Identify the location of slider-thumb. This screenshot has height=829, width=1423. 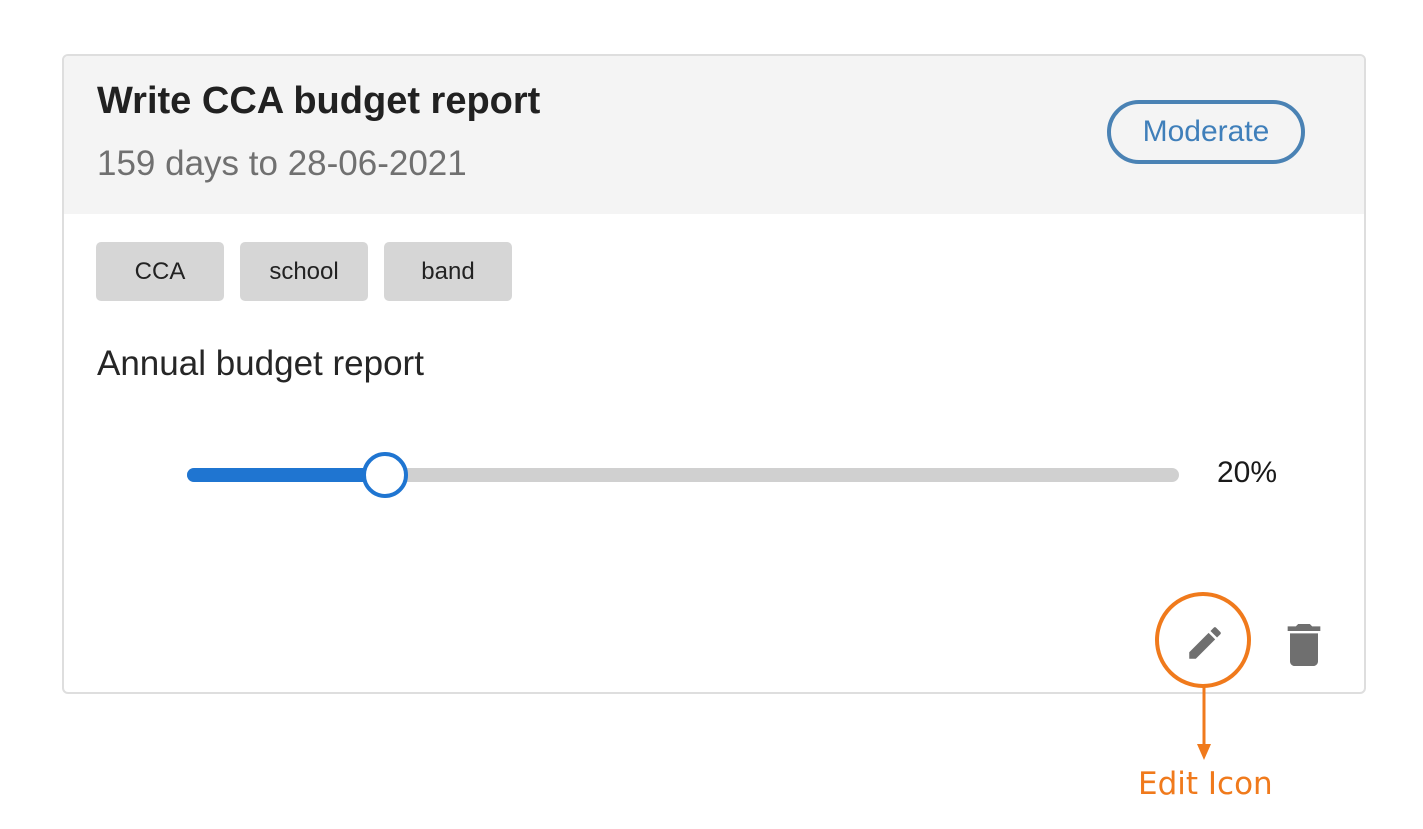
(385, 475).